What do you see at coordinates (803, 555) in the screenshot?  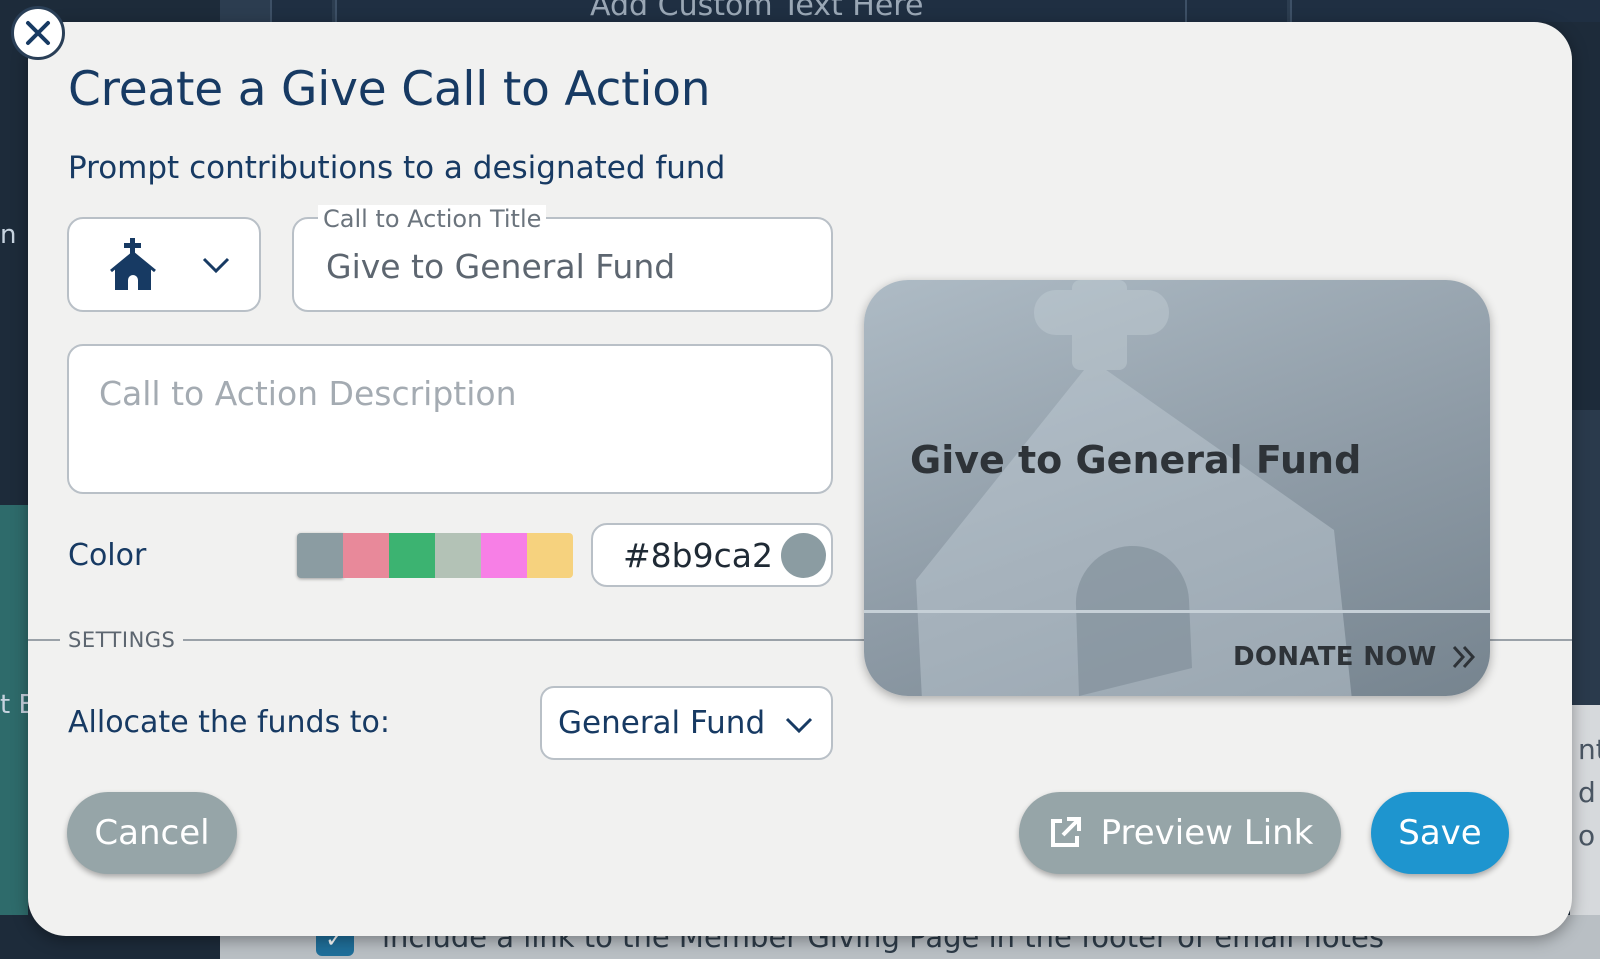 I see `color-preview-dot` at bounding box center [803, 555].